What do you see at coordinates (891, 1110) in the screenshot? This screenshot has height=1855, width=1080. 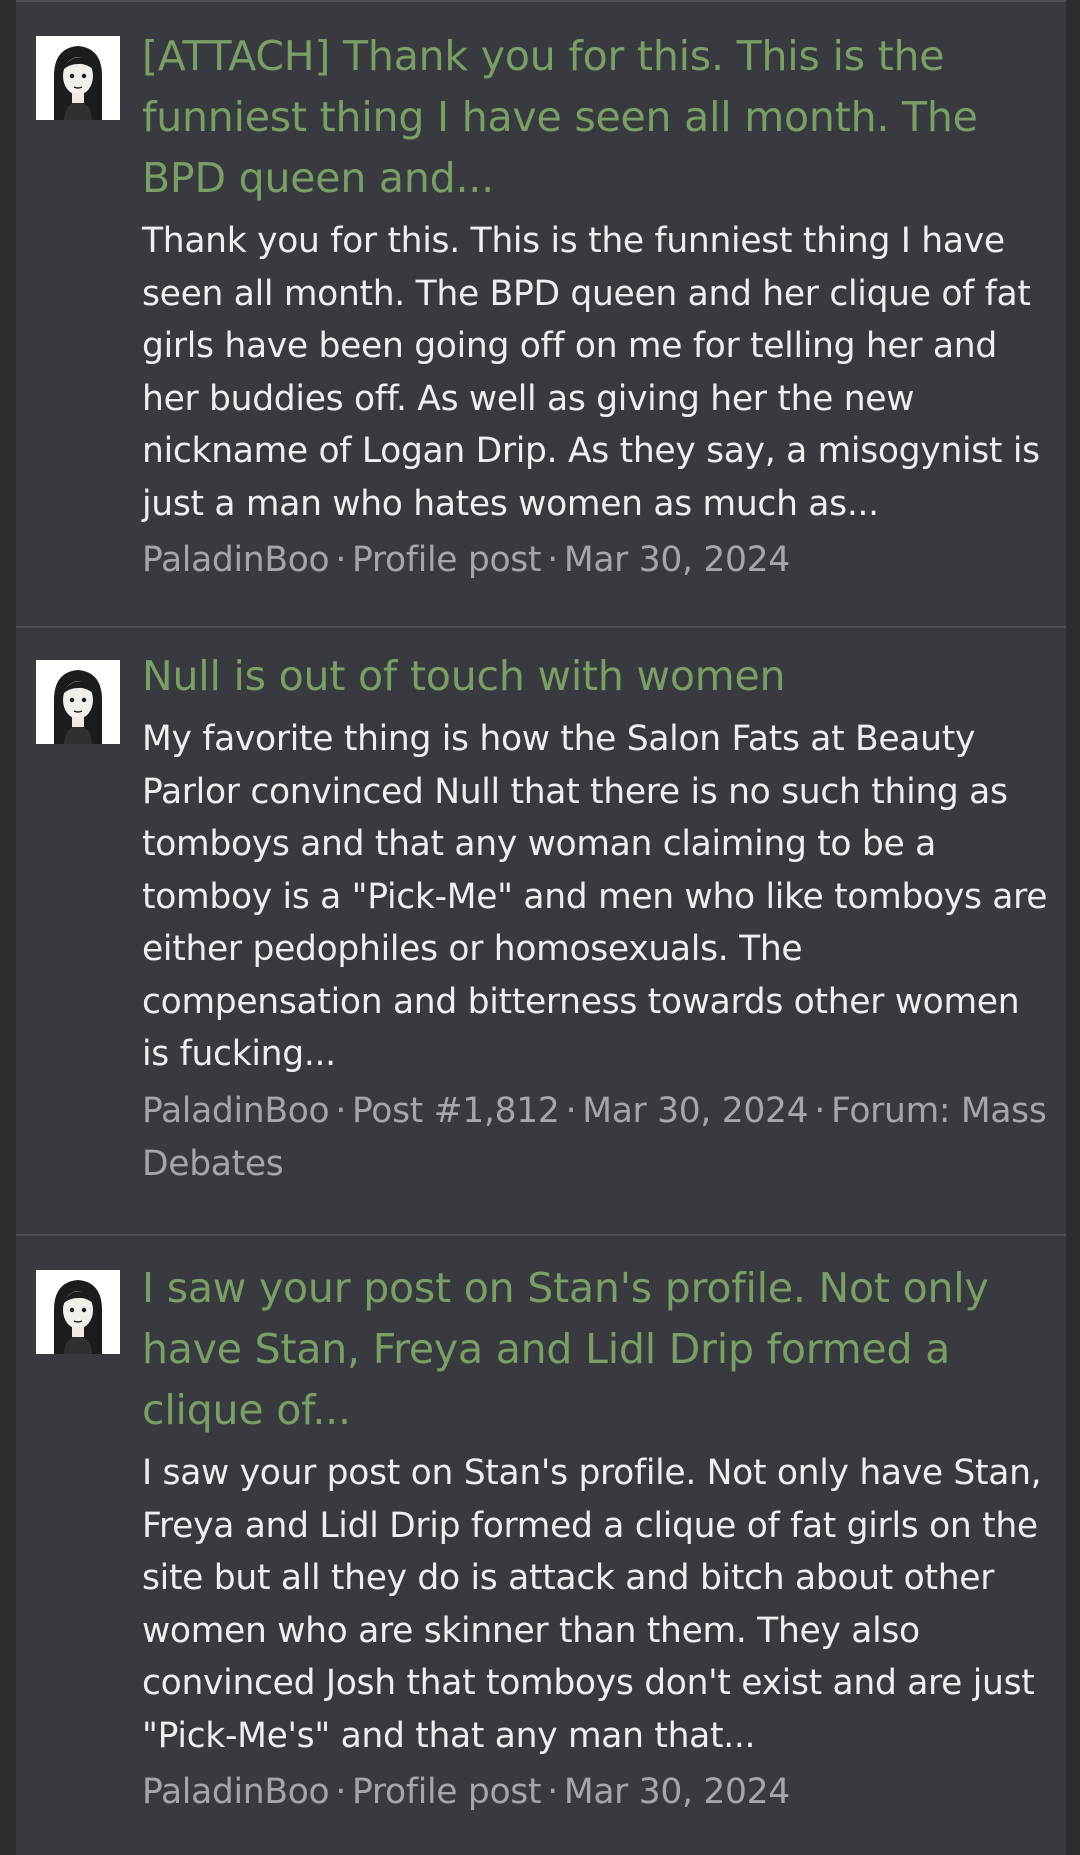 I see `forum-label: Forum:` at bounding box center [891, 1110].